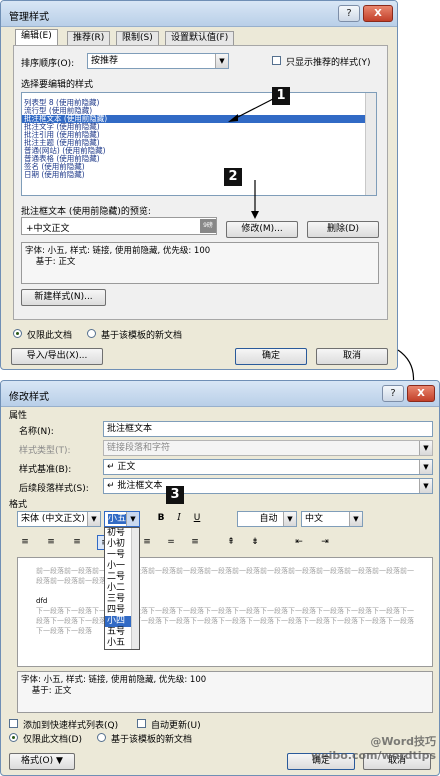 Image resolution: width=440 pixels, height=776 pixels. What do you see at coordinates (71, 726) in the screenshot?
I see `add-quick-style-label: 添加到快速样式列表(Q)` at bounding box center [71, 726].